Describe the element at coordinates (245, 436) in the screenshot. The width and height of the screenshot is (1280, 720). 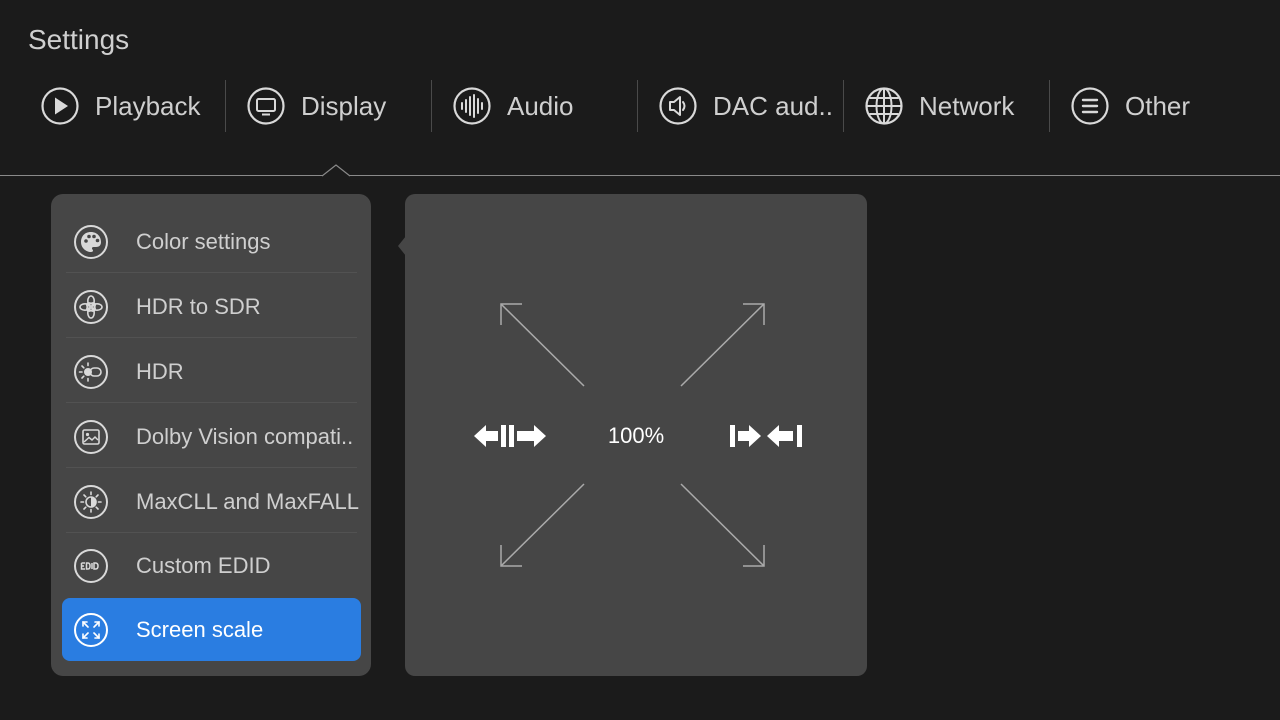
I see `menu-item-label: Dolby Vision compati..` at that location.